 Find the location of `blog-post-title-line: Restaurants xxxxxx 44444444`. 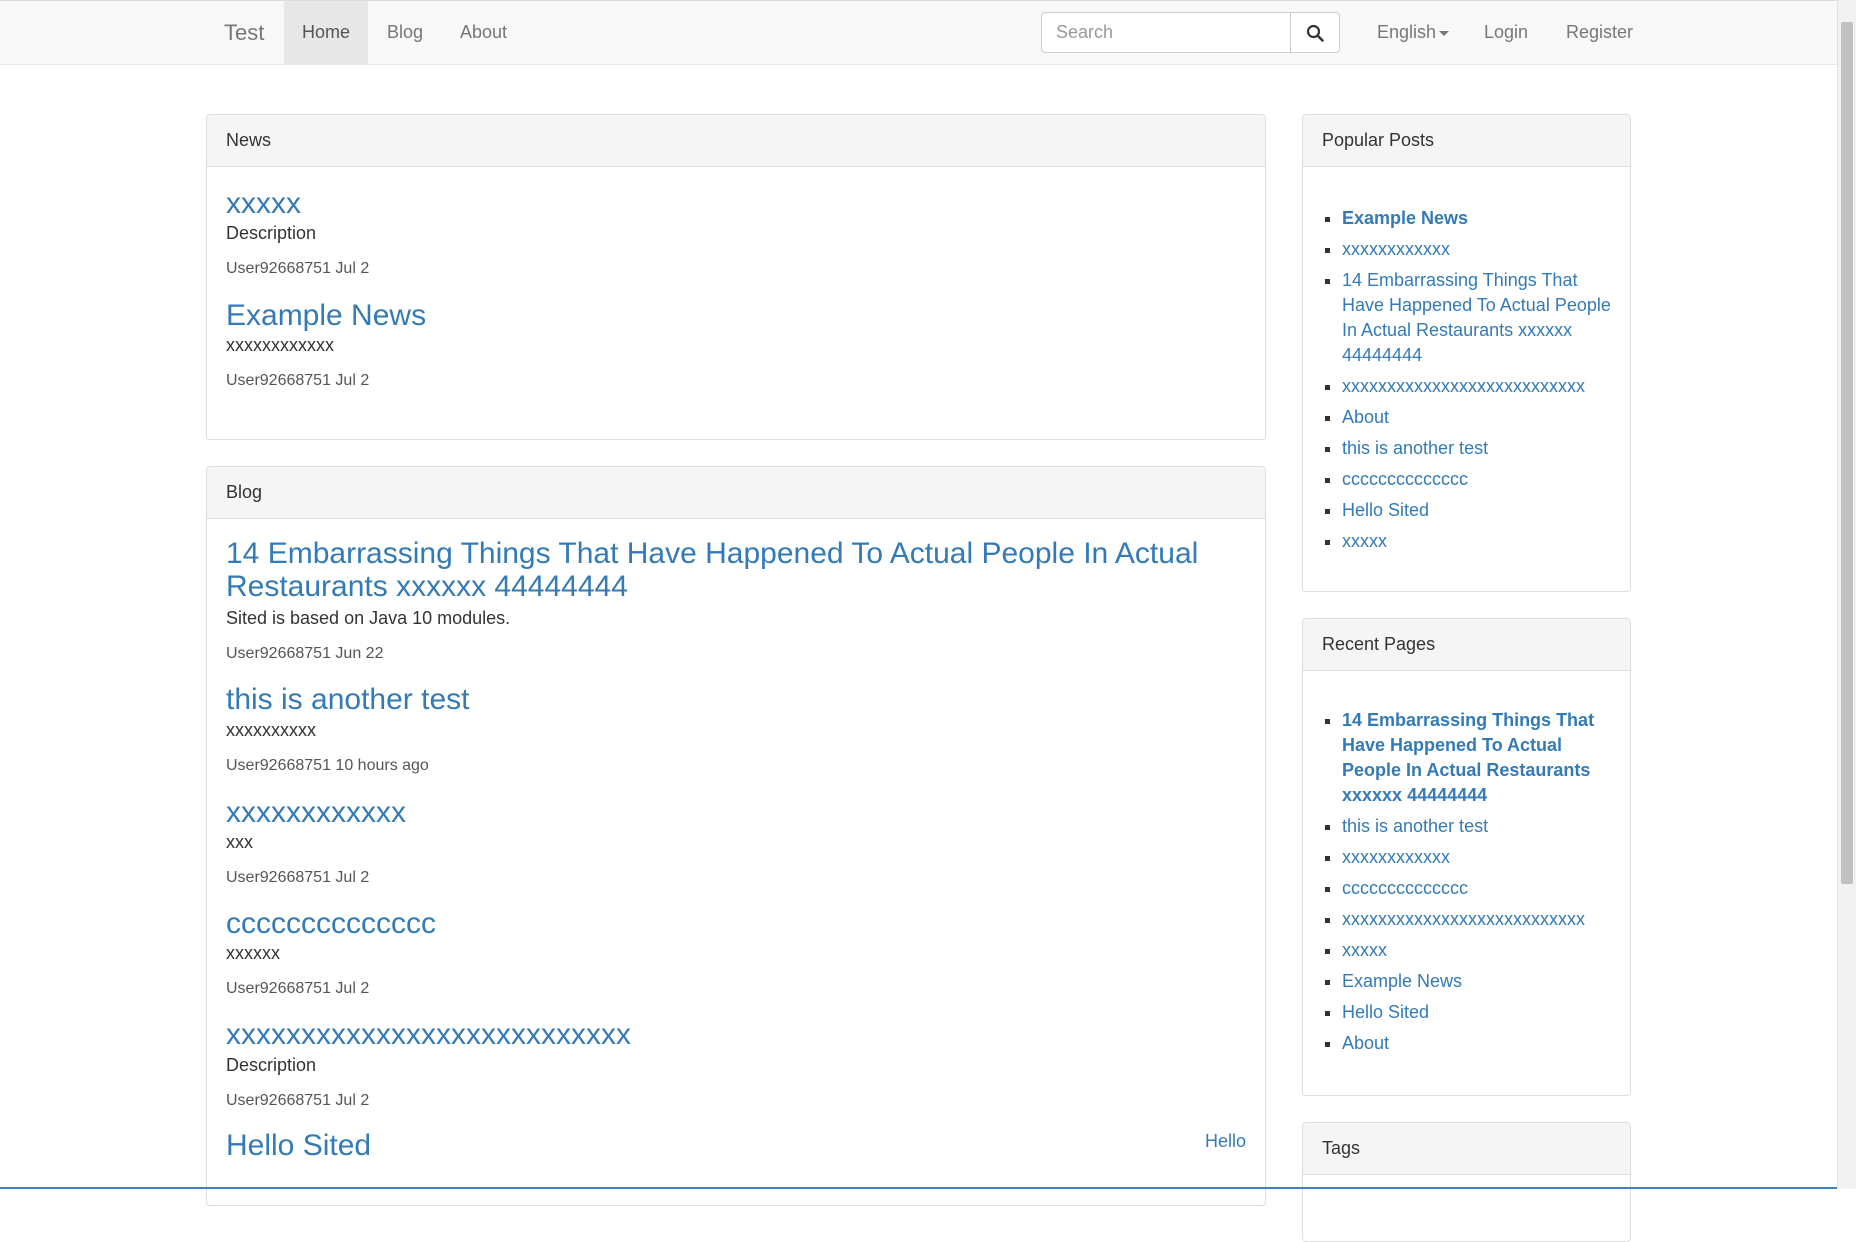

blog-post-title-line: Restaurants xxxxxx 44444444 is located at coordinates (427, 586).